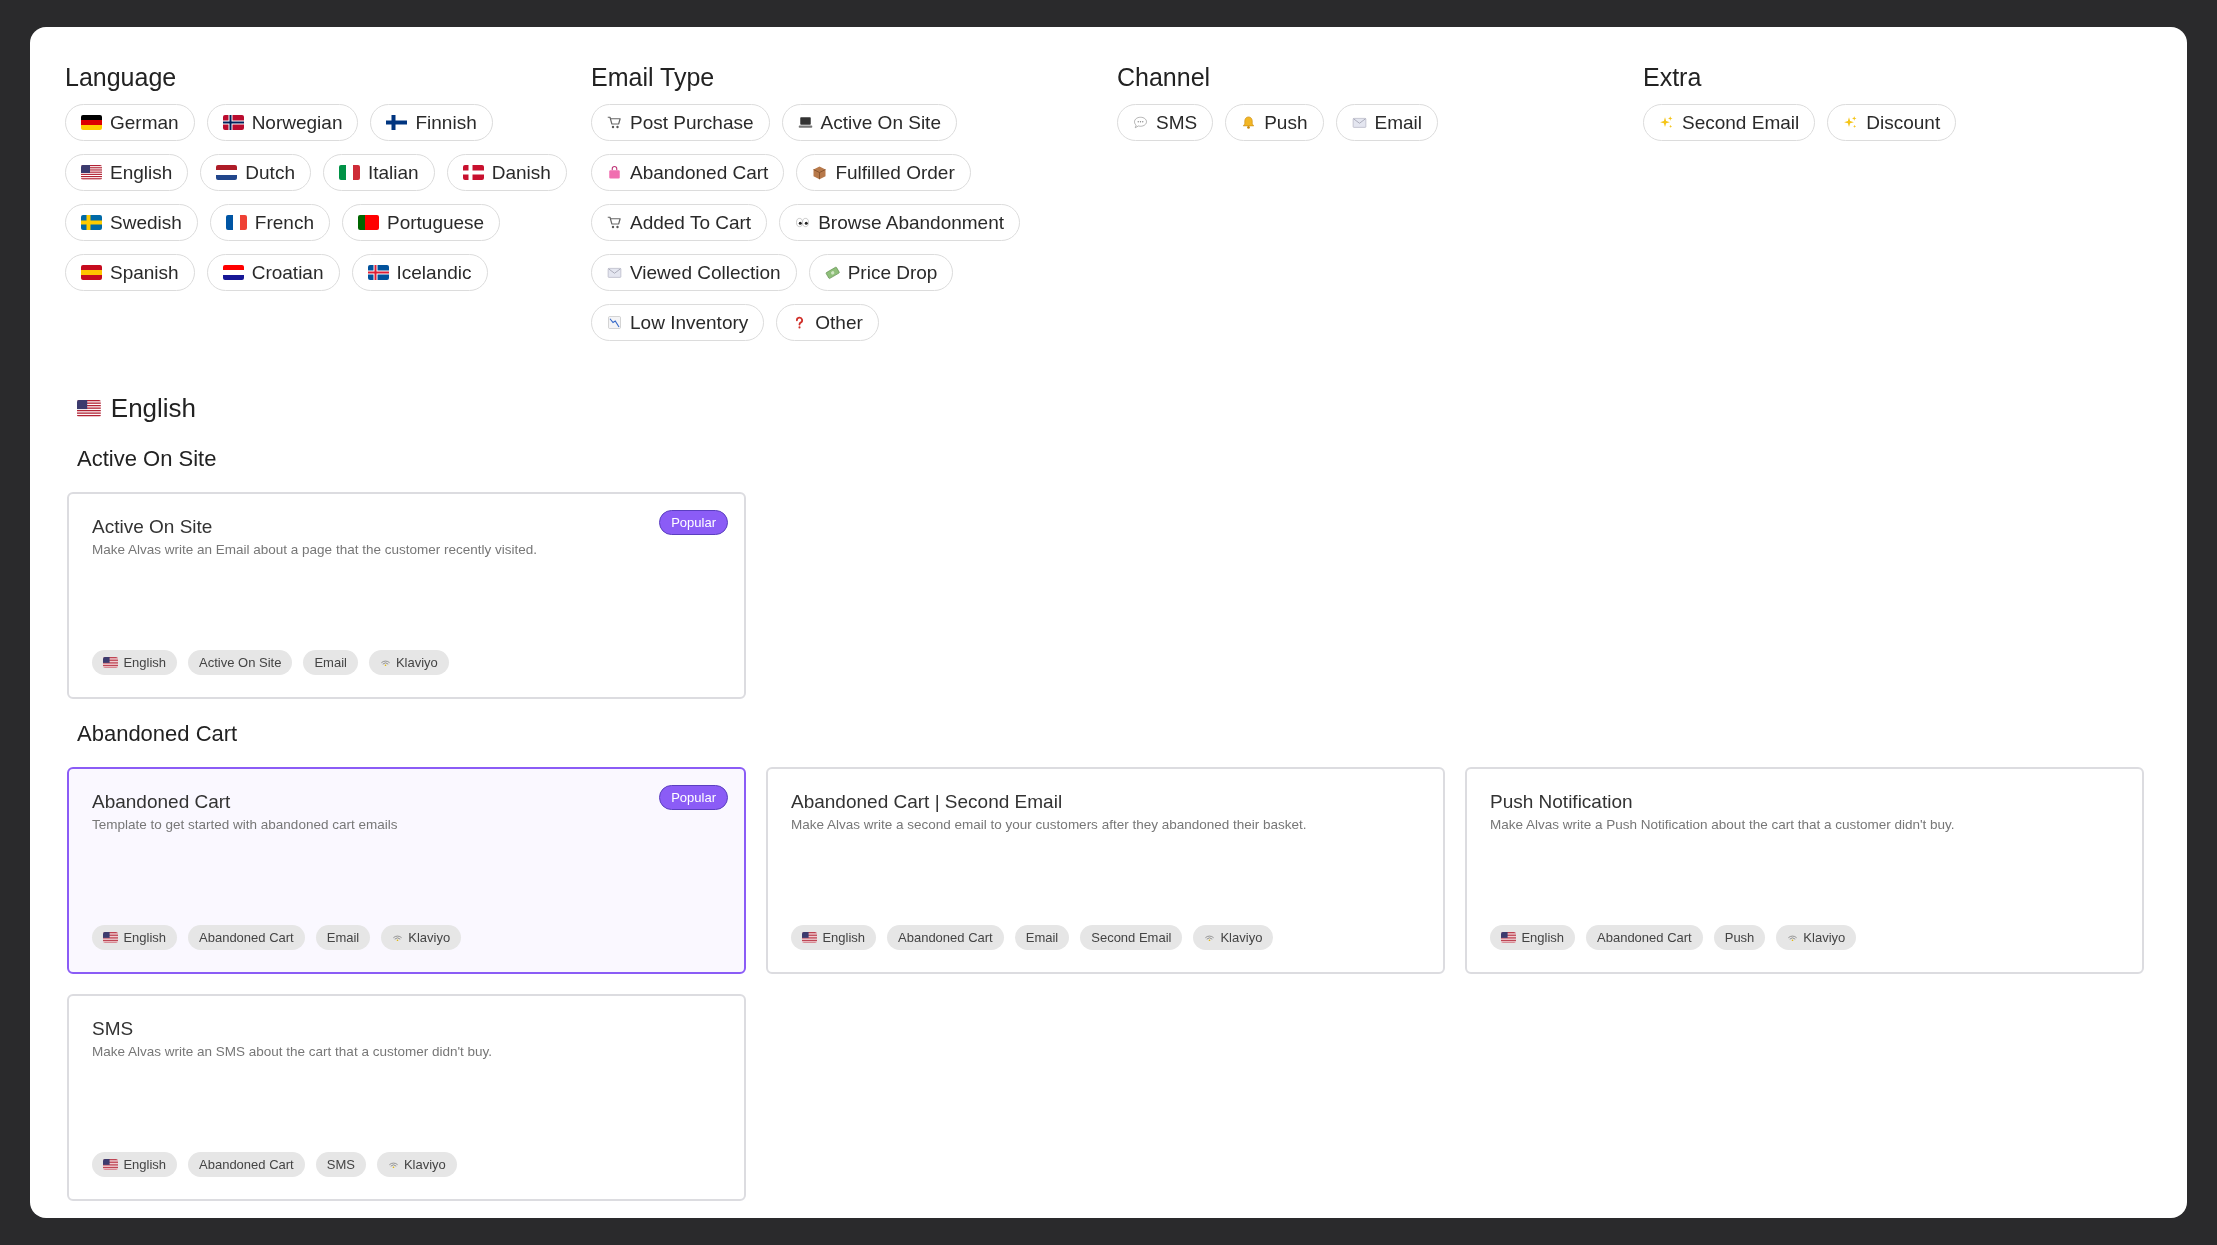  What do you see at coordinates (653, 77) in the screenshot?
I see `filter-group-title: Email Type` at bounding box center [653, 77].